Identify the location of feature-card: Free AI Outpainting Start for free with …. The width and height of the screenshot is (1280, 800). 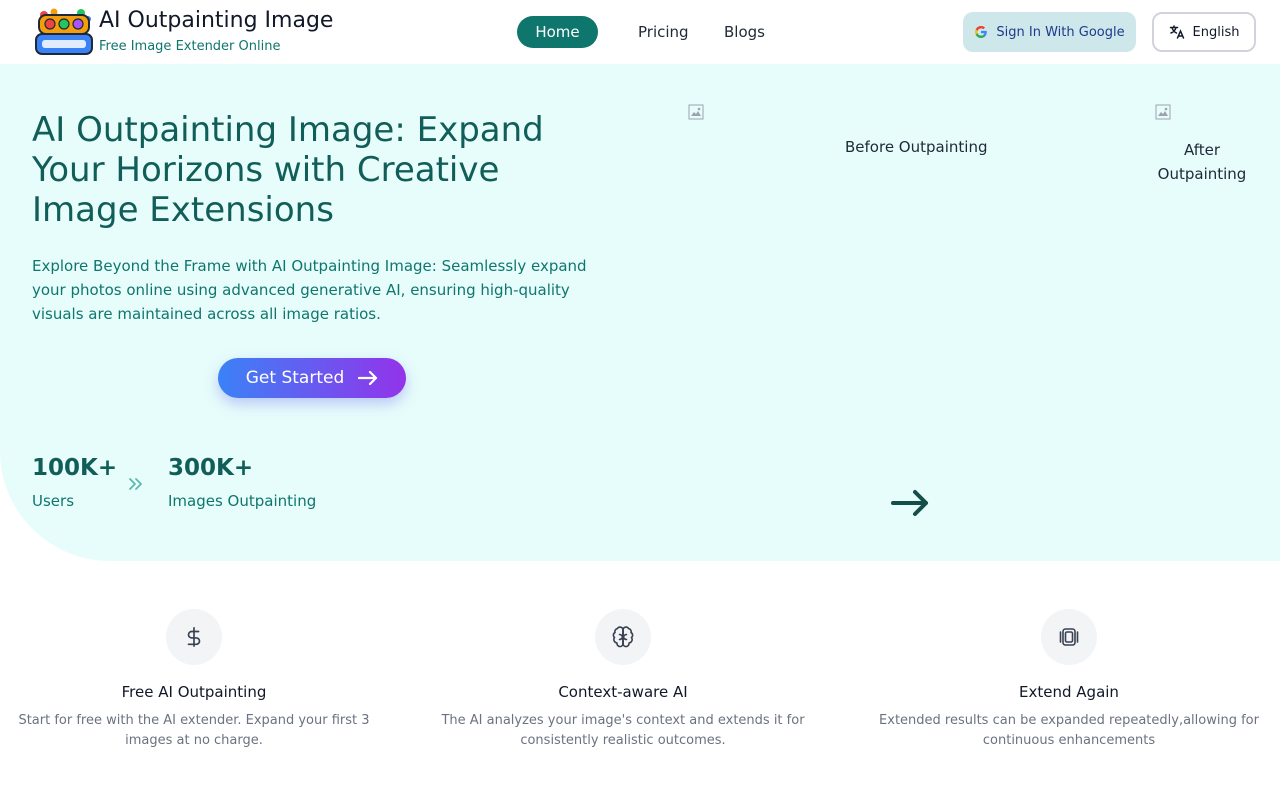
(194, 680).